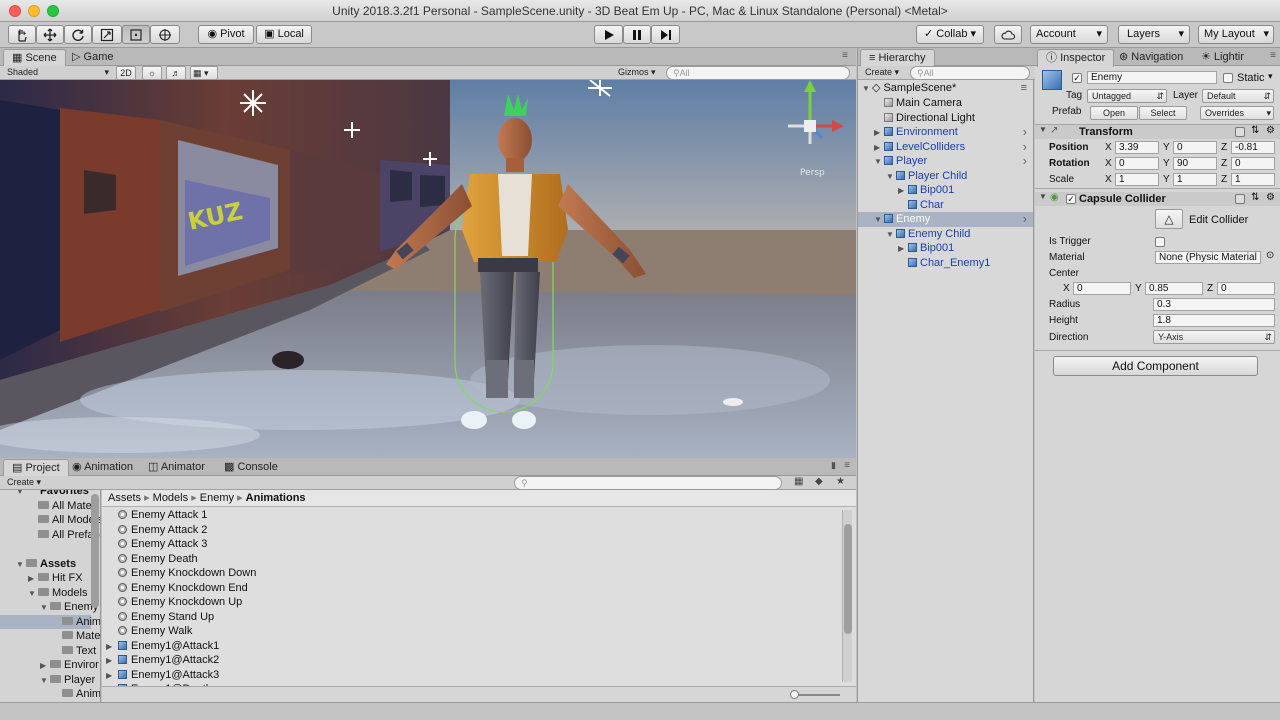  What do you see at coordinates (1154, 34) in the screenshot?
I see `layers-dropdown: Layers ▾` at bounding box center [1154, 34].